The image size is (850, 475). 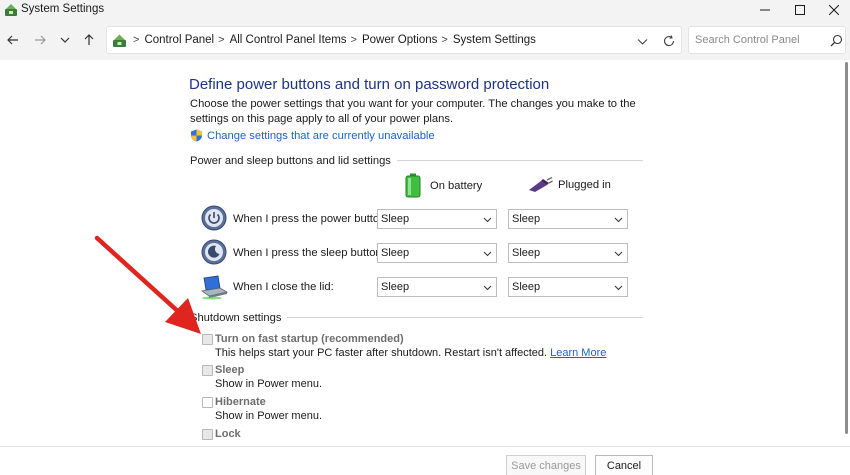 I want to click on address-dropdown-button, so click(x=642, y=41).